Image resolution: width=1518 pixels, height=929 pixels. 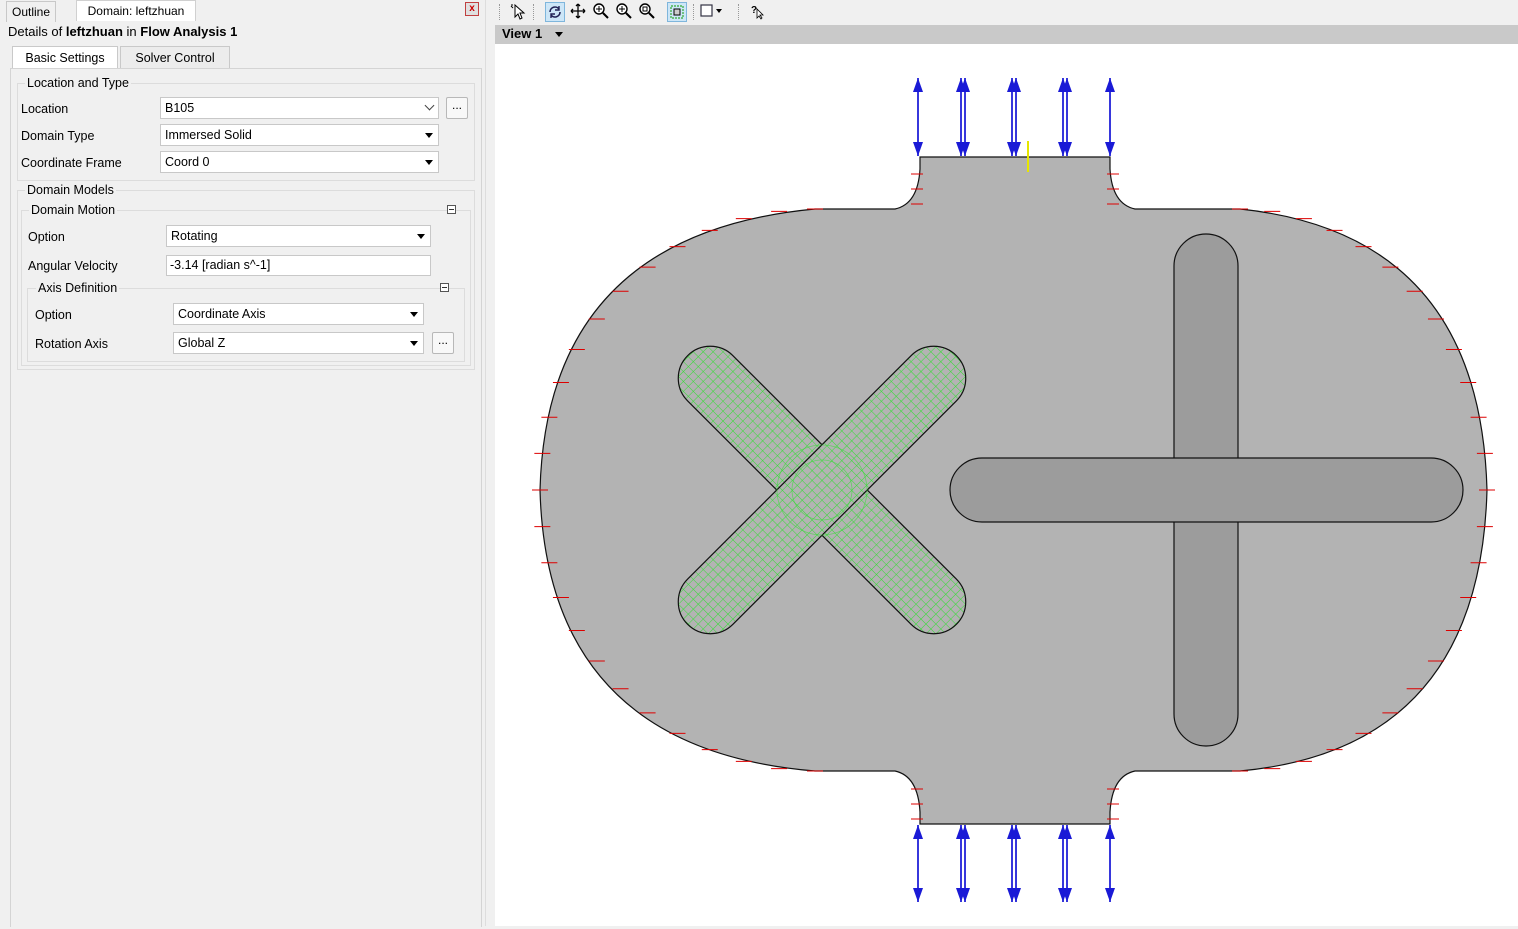 What do you see at coordinates (522, 33) in the screenshot?
I see `view-title: View 1` at bounding box center [522, 33].